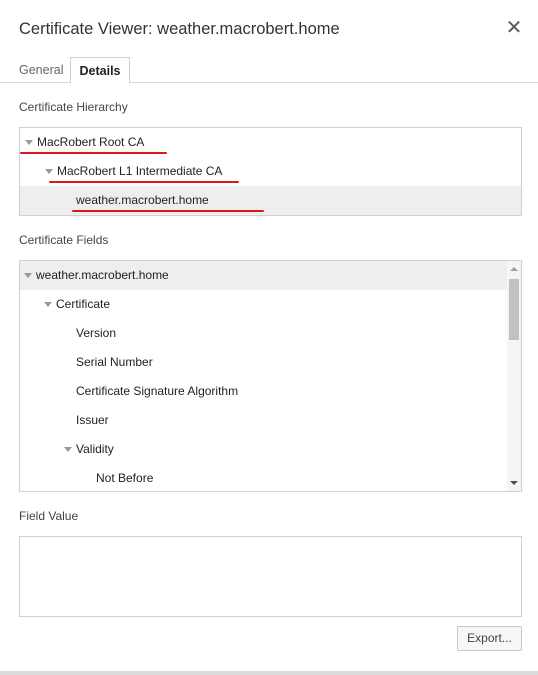 This screenshot has height=675, width=538. Describe the element at coordinates (100, 70) in the screenshot. I see `tab-details: Details` at that location.